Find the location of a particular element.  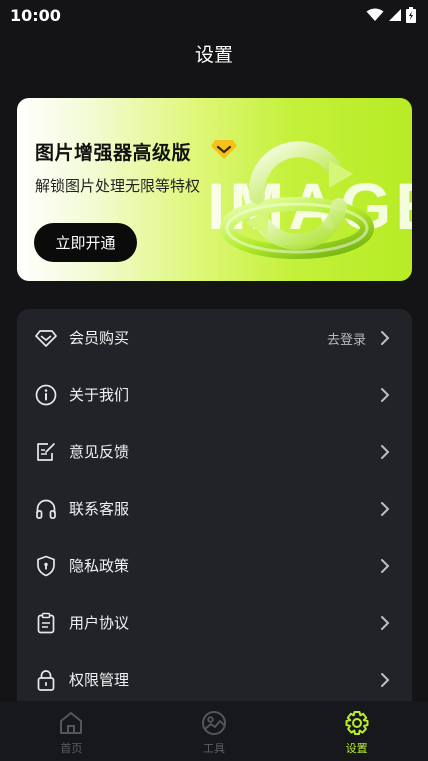

menu-item-privacy: 隐私政策 is located at coordinates (214, 565).